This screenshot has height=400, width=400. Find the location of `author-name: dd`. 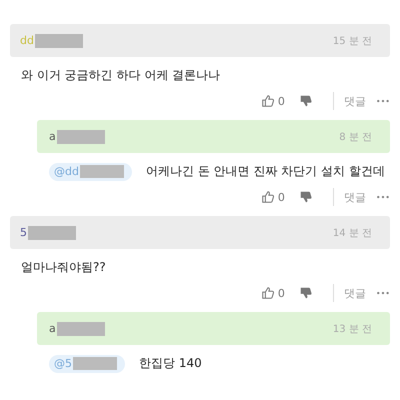

author-name: dd is located at coordinates (27, 40).